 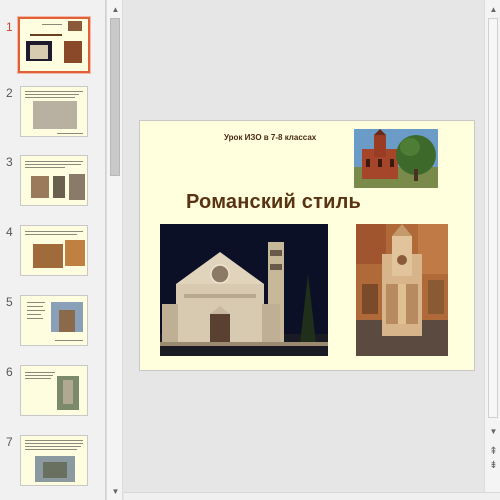 I want to click on editor-scrollbar: ▲ ▼ ⇞ ⇟, so click(x=492, y=246).